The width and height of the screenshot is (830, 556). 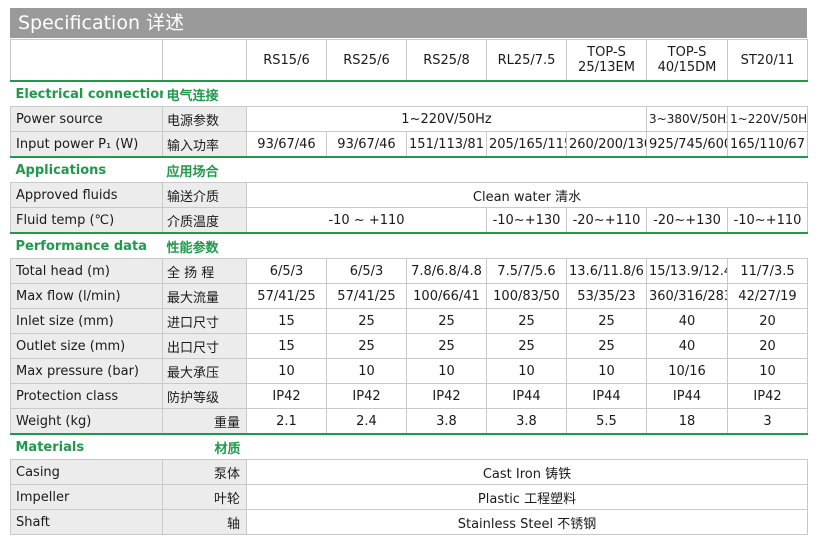 What do you see at coordinates (687, 371) in the screenshot?
I see `table-cell: 10/16` at bounding box center [687, 371].